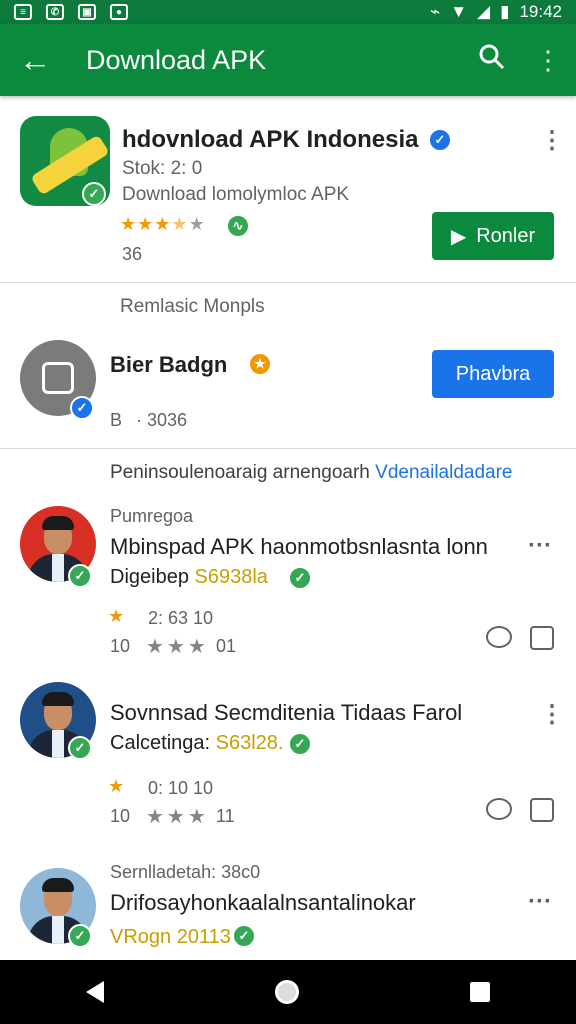 The image size is (576, 1024). What do you see at coordinates (435, 11) in the screenshot?
I see `vibrate-icon: ⌁` at bounding box center [435, 11].